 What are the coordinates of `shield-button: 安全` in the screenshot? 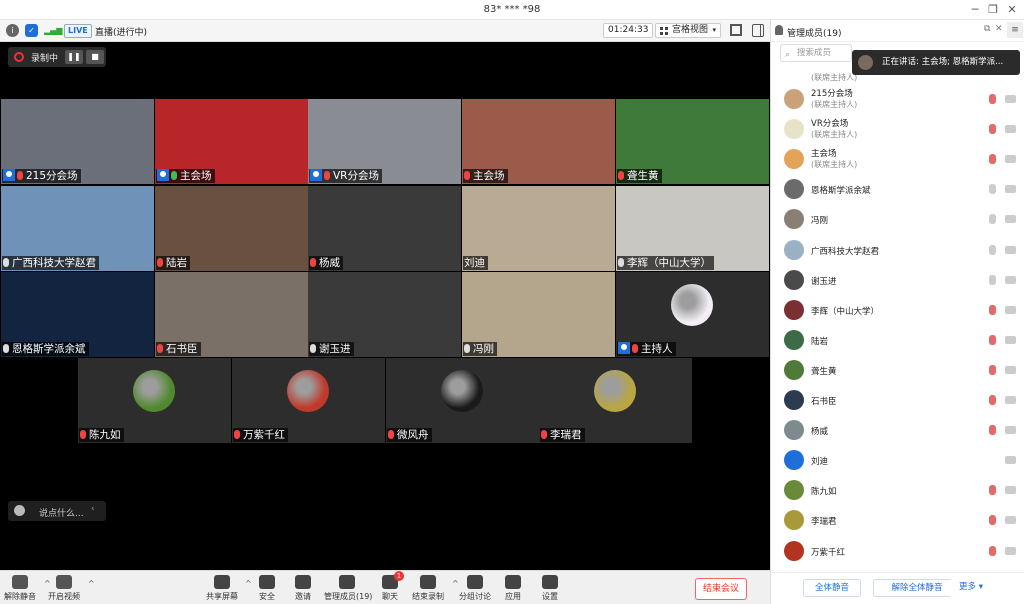 It's located at (267, 588).